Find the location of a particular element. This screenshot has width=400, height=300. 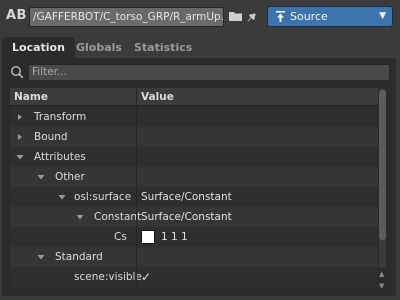

tab-globals: Globals is located at coordinates (99, 47).